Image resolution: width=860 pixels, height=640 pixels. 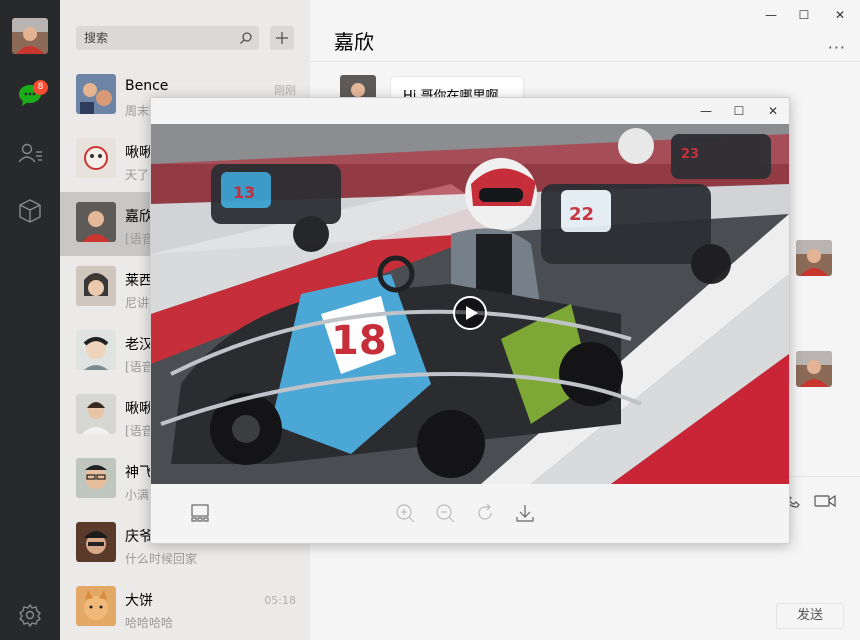 What do you see at coordinates (30, 36) in the screenshot?
I see `user-avatar` at bounding box center [30, 36].